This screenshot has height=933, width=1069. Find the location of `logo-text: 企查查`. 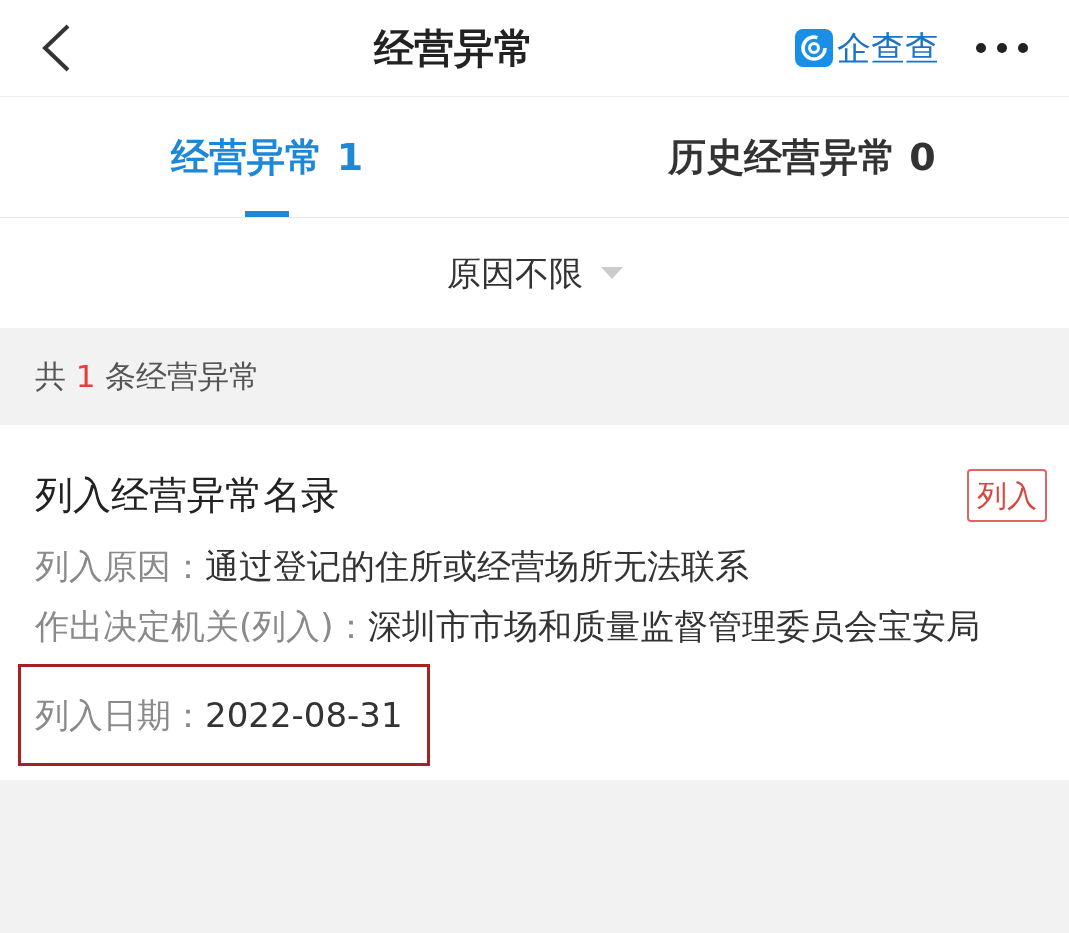

logo-text: 企查查 is located at coordinates (888, 48).